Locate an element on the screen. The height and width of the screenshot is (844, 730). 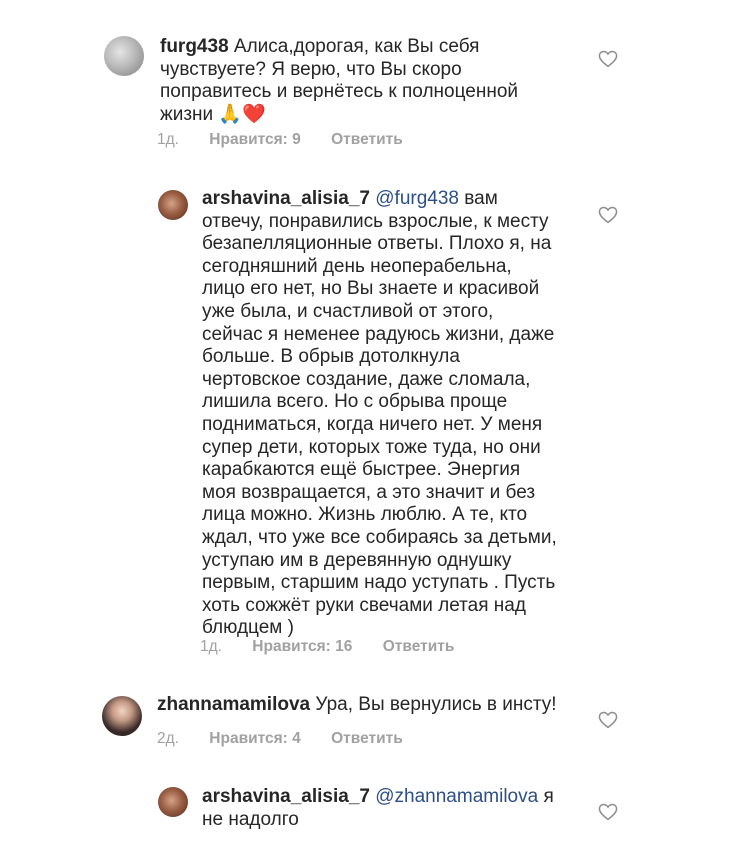
comment-text-line: лишила всего. Но с обрыва проще is located at coordinates (355, 402).